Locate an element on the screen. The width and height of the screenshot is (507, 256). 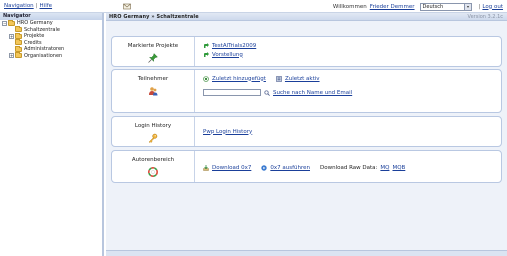
panel-label: Login History is located at coordinates (153, 131).